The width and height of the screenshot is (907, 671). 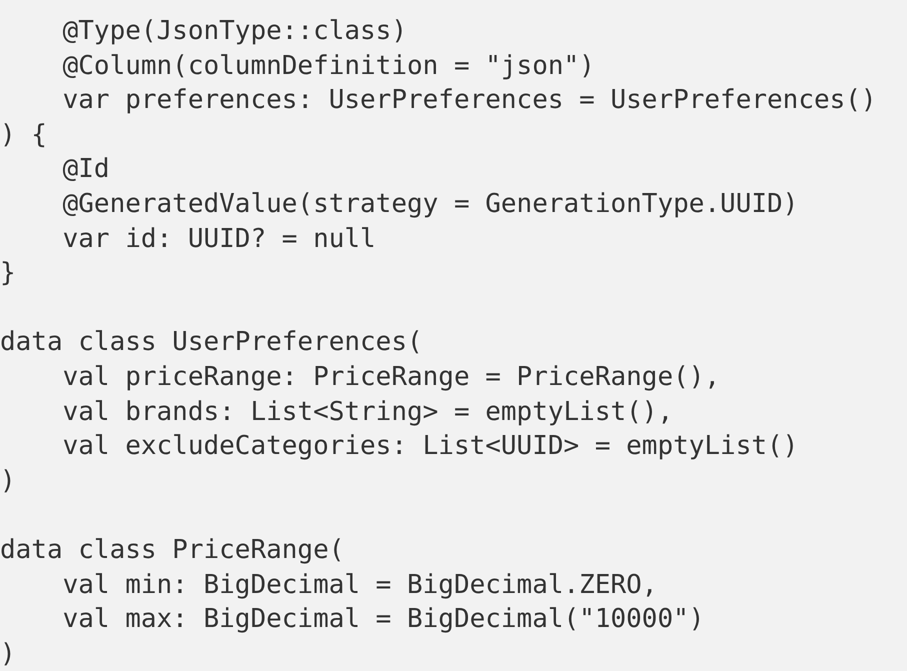 I want to click on code-line: @Id, so click(x=86, y=169).